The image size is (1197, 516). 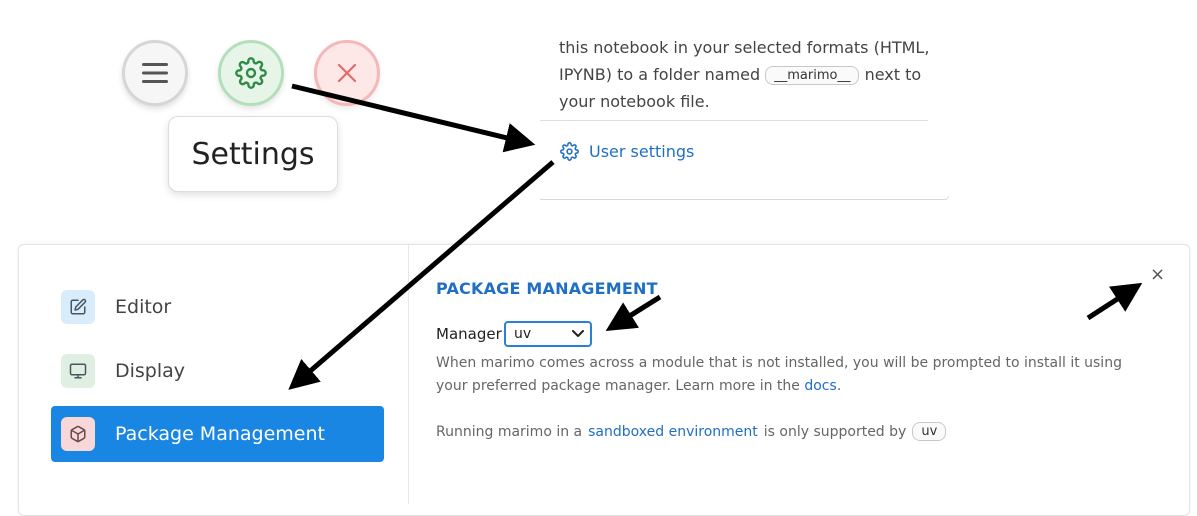 I want to click on arrow-to-user-settings, so click(x=413, y=118).